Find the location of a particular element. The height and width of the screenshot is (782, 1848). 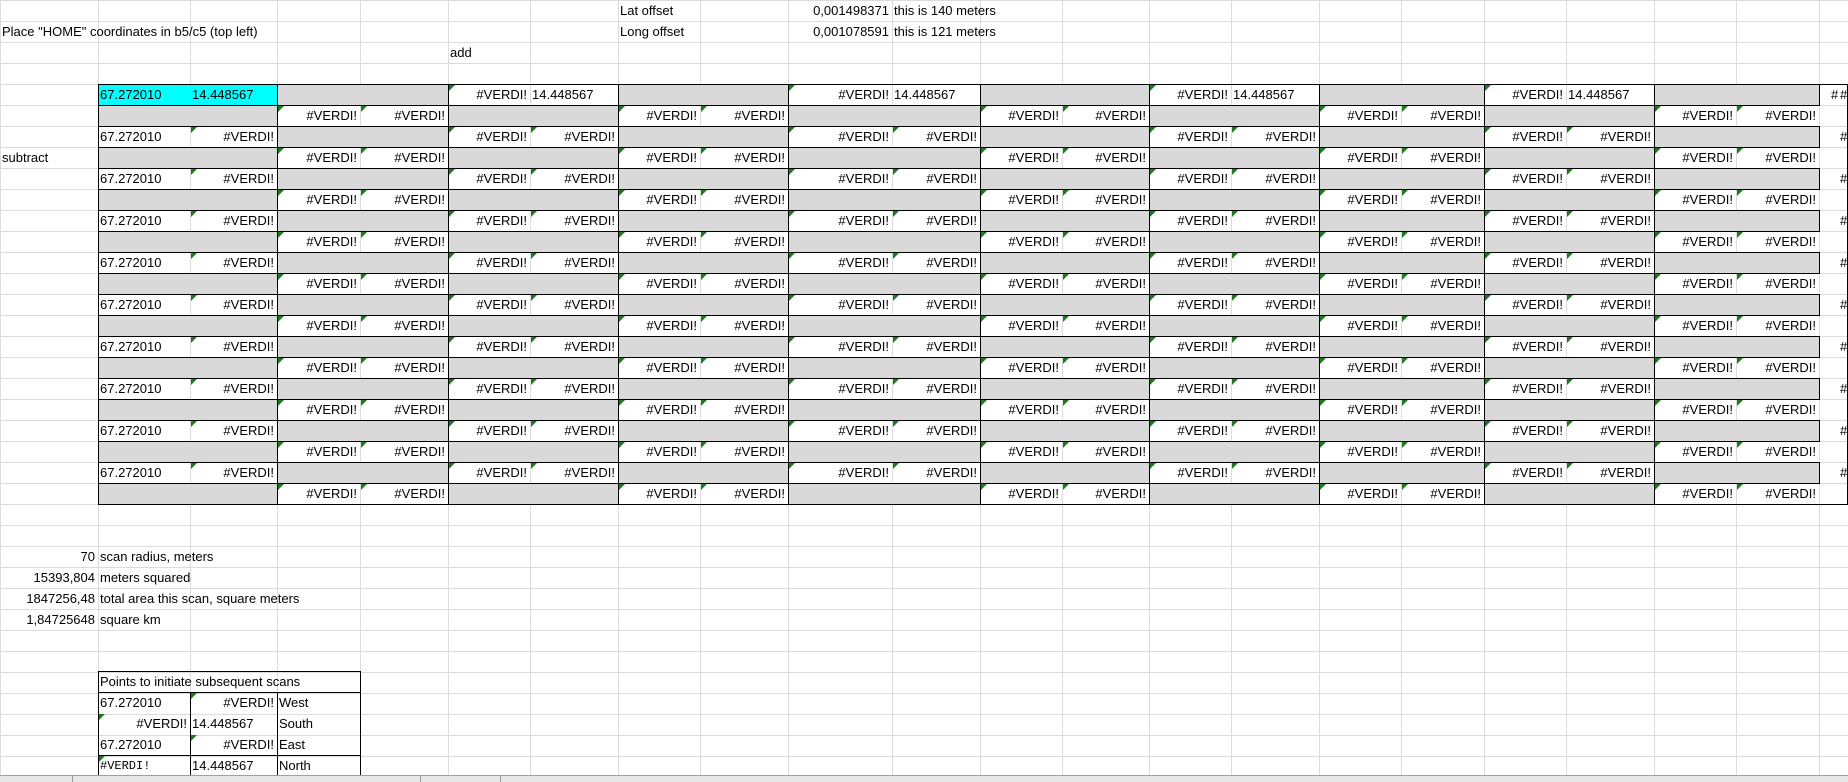

subtract-label-cell: subtract is located at coordinates (25, 157).